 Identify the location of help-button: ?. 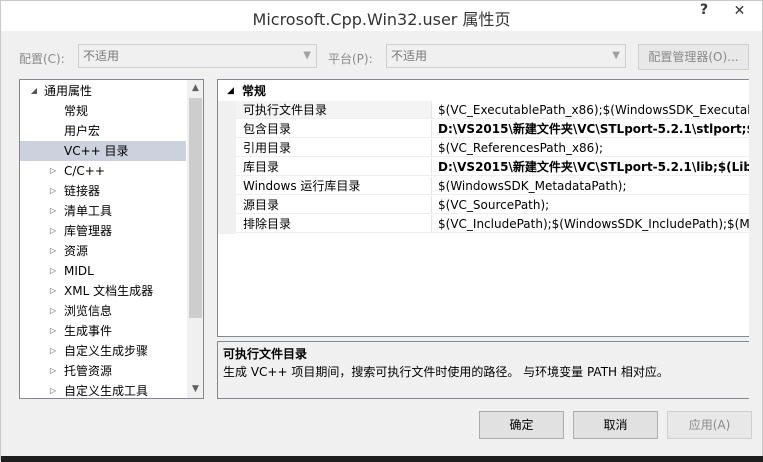
(704, 10).